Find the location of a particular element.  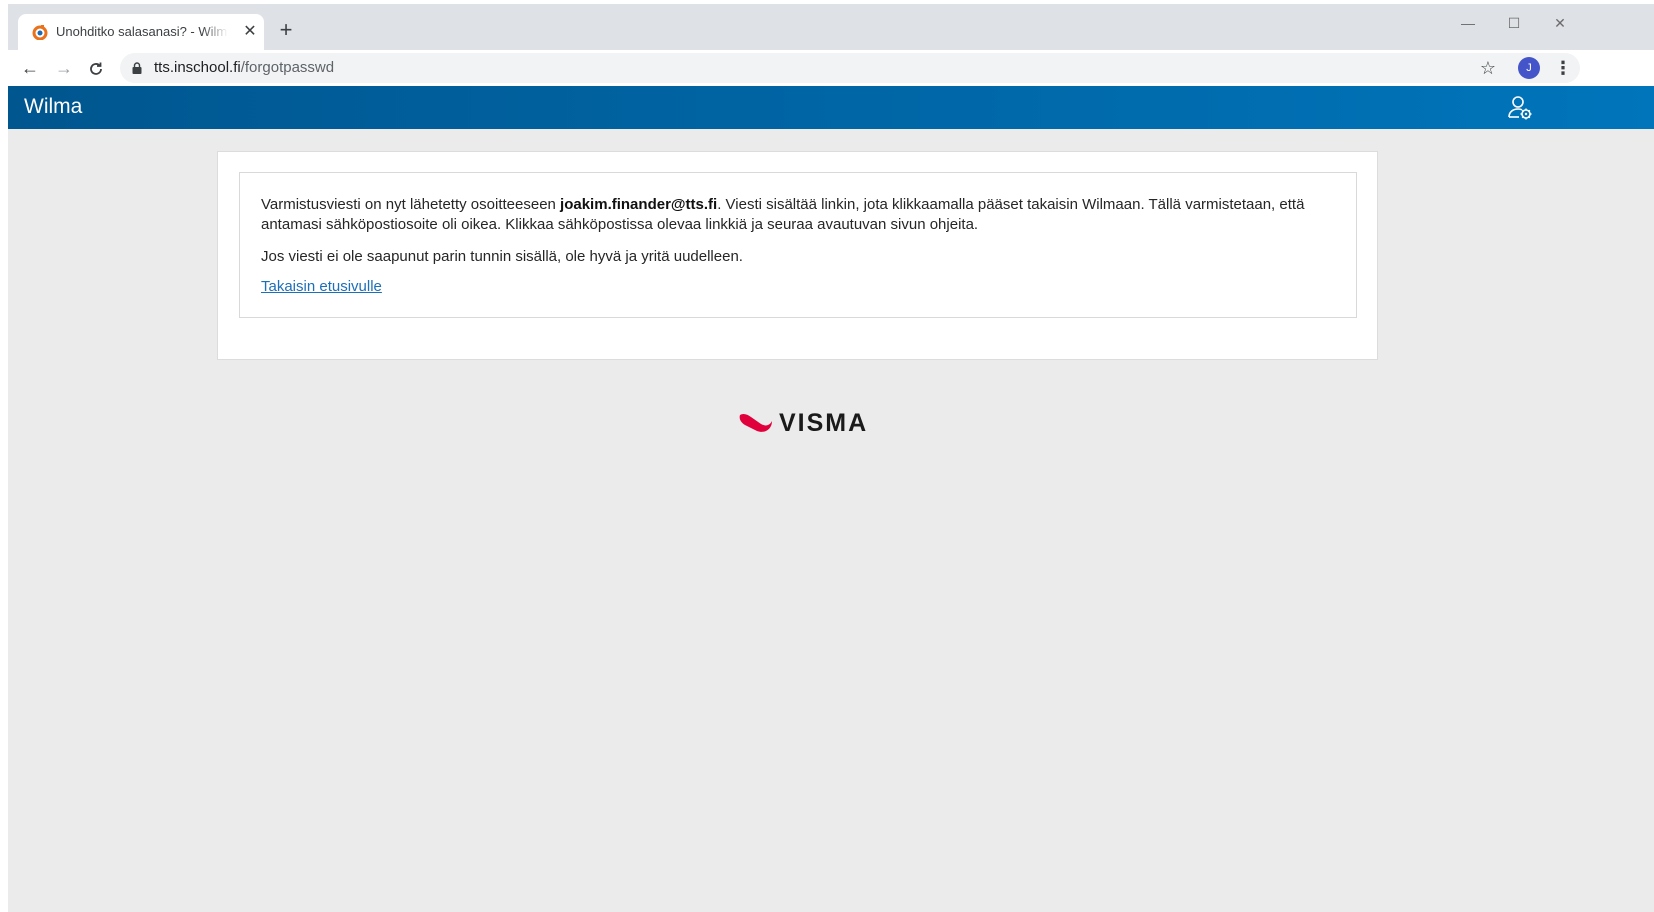

tab-title: Unohditko salasanasi? - Wilma - is located at coordinates (142, 31).